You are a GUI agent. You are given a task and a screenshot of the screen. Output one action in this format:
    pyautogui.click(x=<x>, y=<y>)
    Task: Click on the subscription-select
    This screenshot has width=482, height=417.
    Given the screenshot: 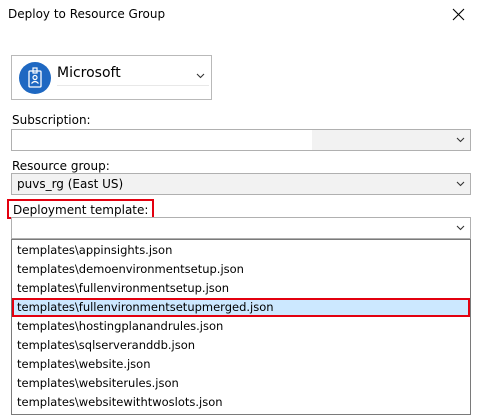 What is the action you would take?
    pyautogui.click(x=241, y=140)
    